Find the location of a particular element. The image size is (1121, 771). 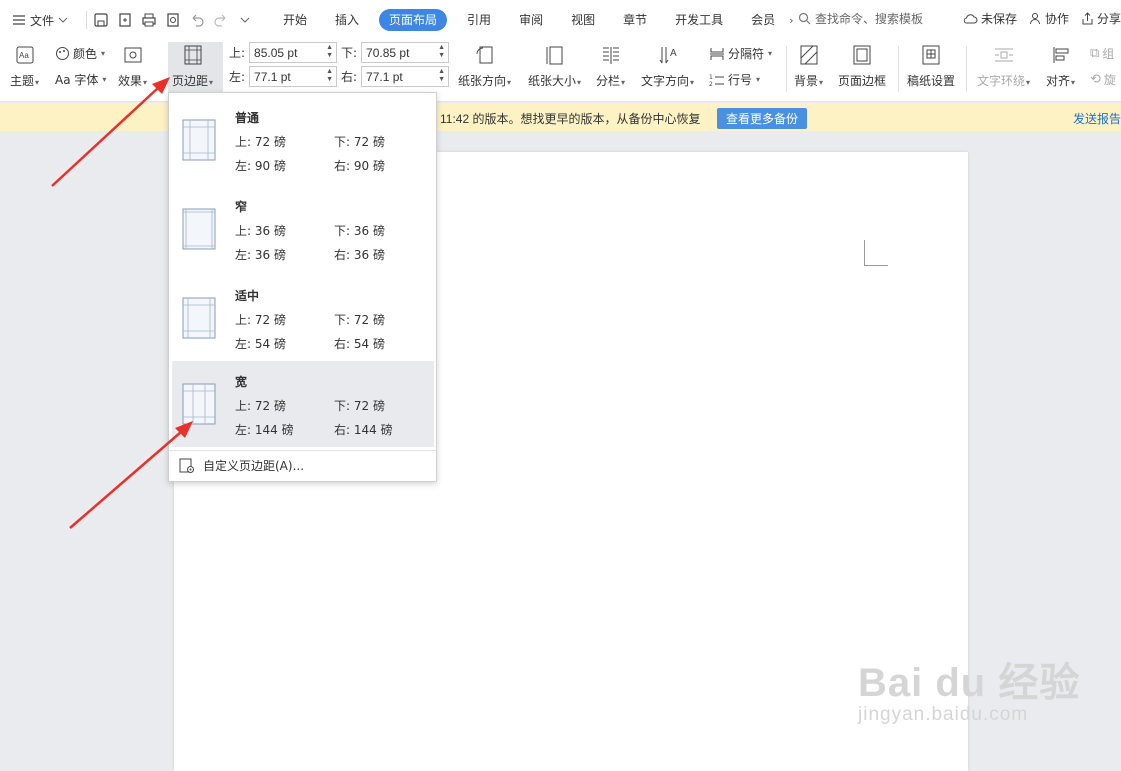

baidu-watermark: Bai du 经验 jingyan.baidu.com is located at coordinates (969, 688).